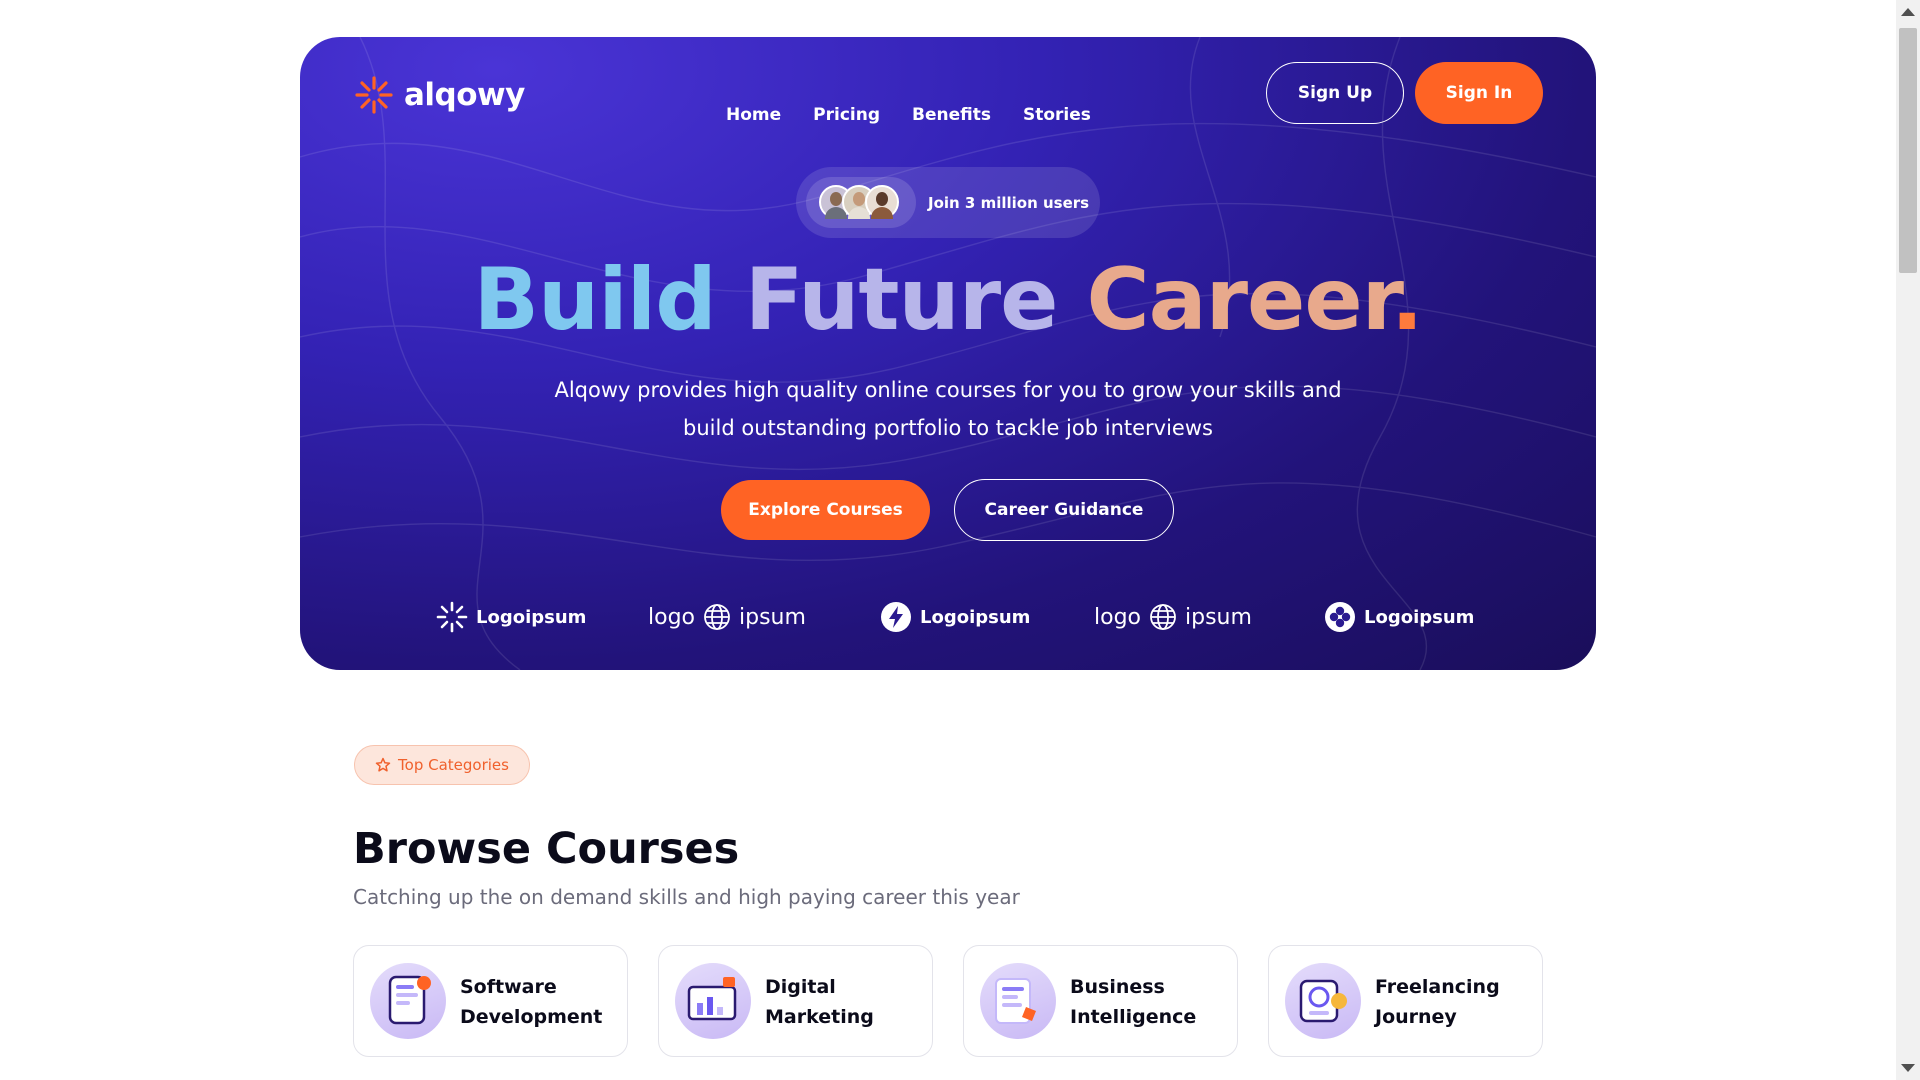 This screenshot has height=1080, width=1920. What do you see at coordinates (1150, 1002) in the screenshot?
I see `category-title: Business Intelligence` at bounding box center [1150, 1002].